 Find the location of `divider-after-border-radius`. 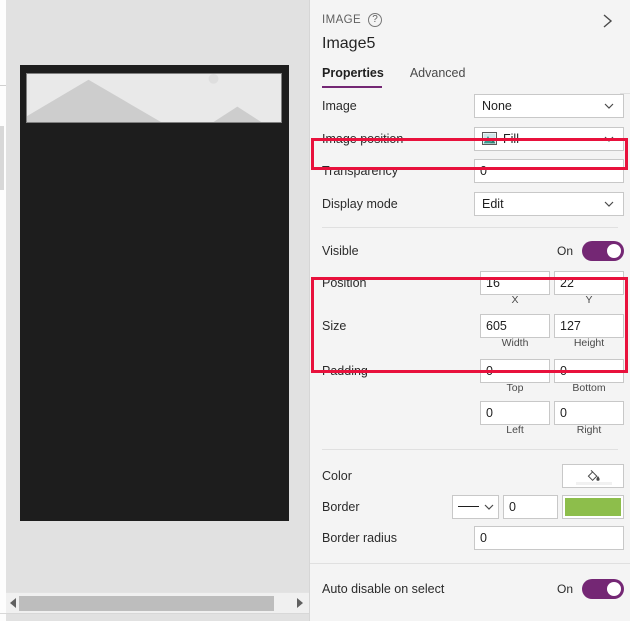

divider-after-border-radius is located at coordinates (470, 563).